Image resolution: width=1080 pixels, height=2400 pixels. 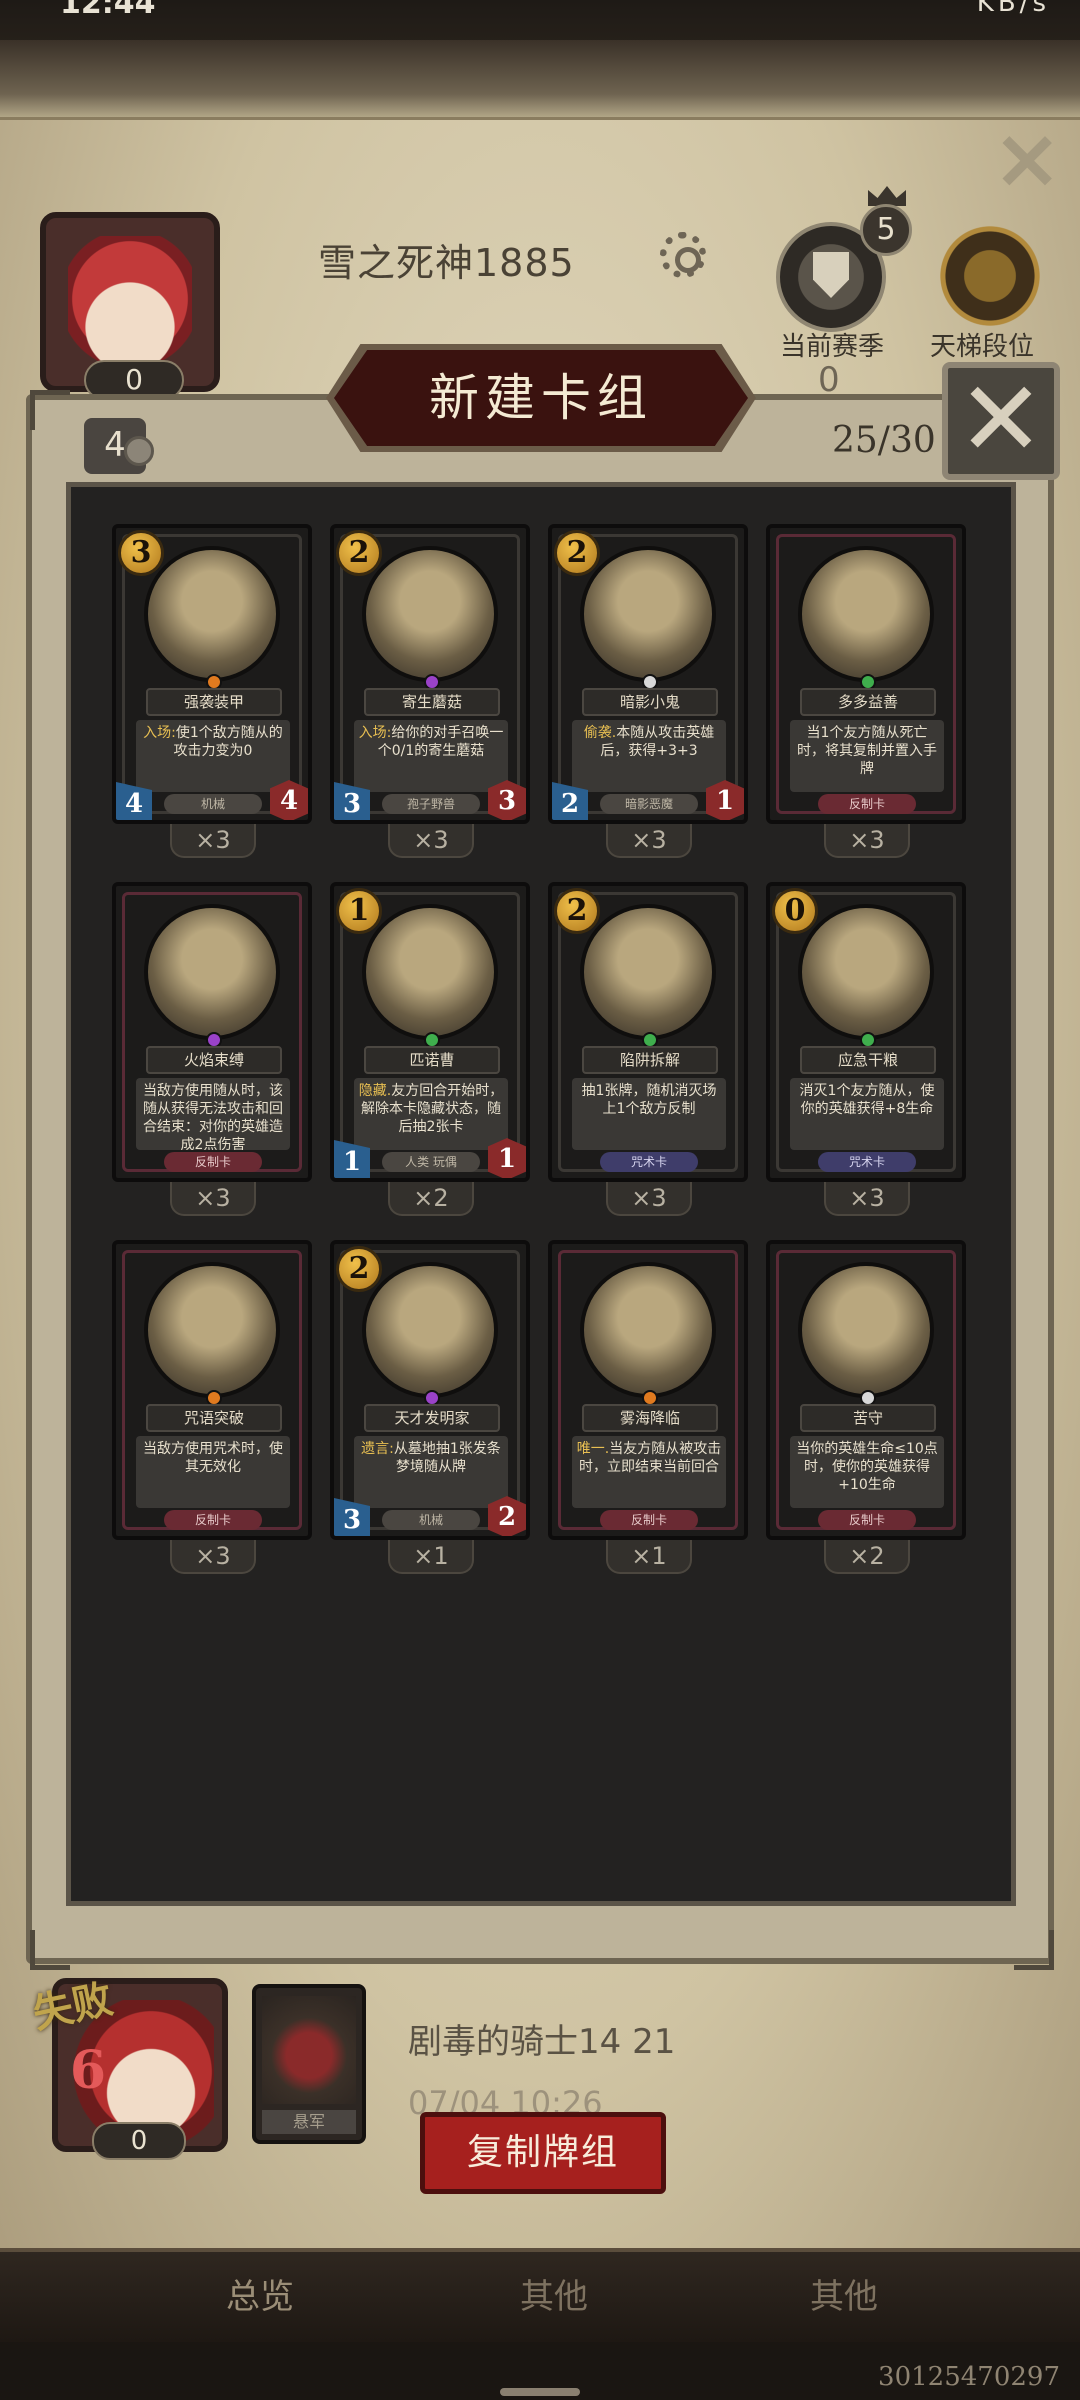 I want to click on card-type: 孢子野兽, so click(x=431, y=804).